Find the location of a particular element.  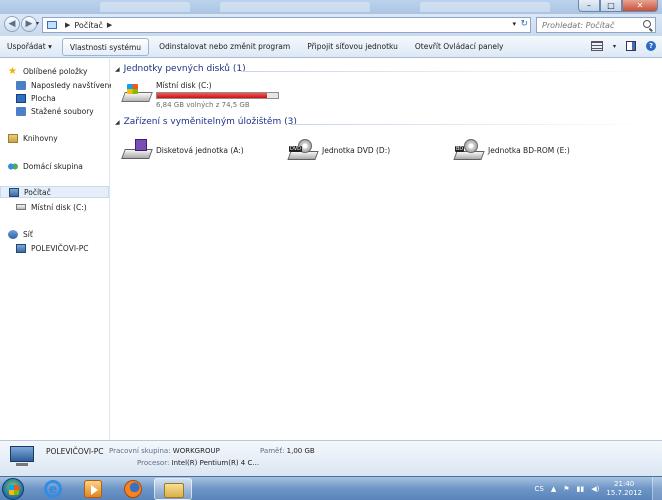

open-control-panel-button: Otevřít Ovládací panely is located at coordinates (459, 47).